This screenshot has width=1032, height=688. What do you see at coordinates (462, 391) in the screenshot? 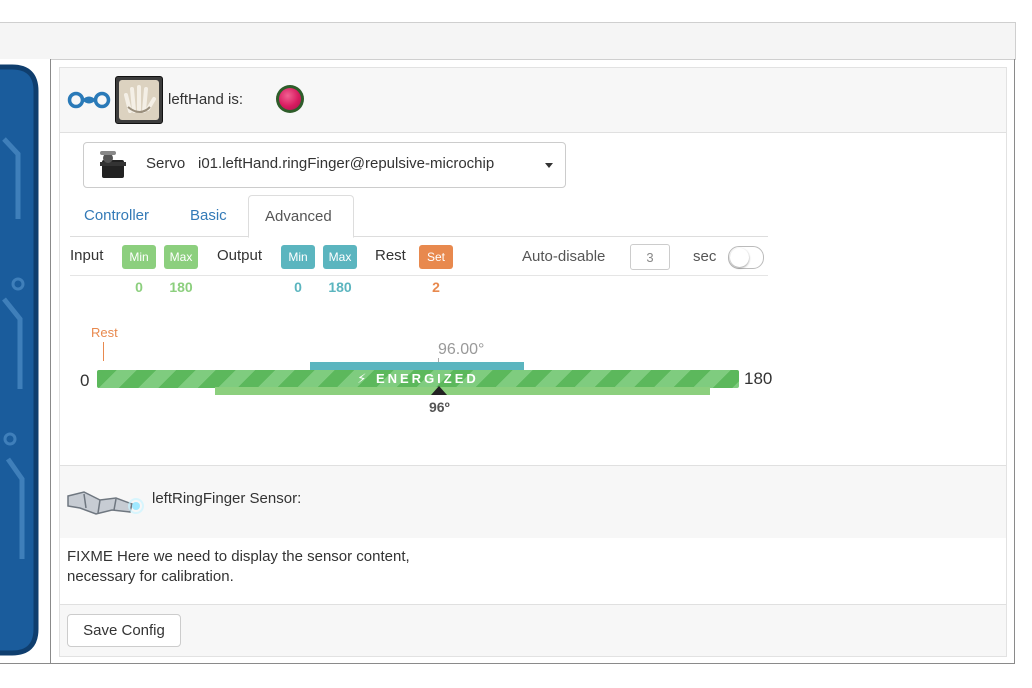
I see `input-range-bar` at bounding box center [462, 391].